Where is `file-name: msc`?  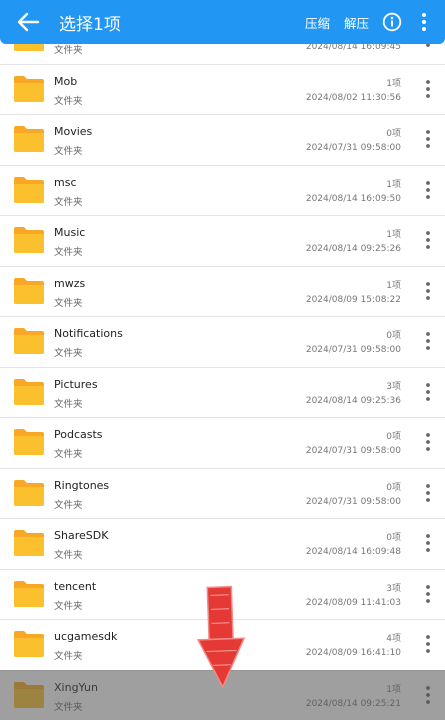 file-name: msc is located at coordinates (65, 182).